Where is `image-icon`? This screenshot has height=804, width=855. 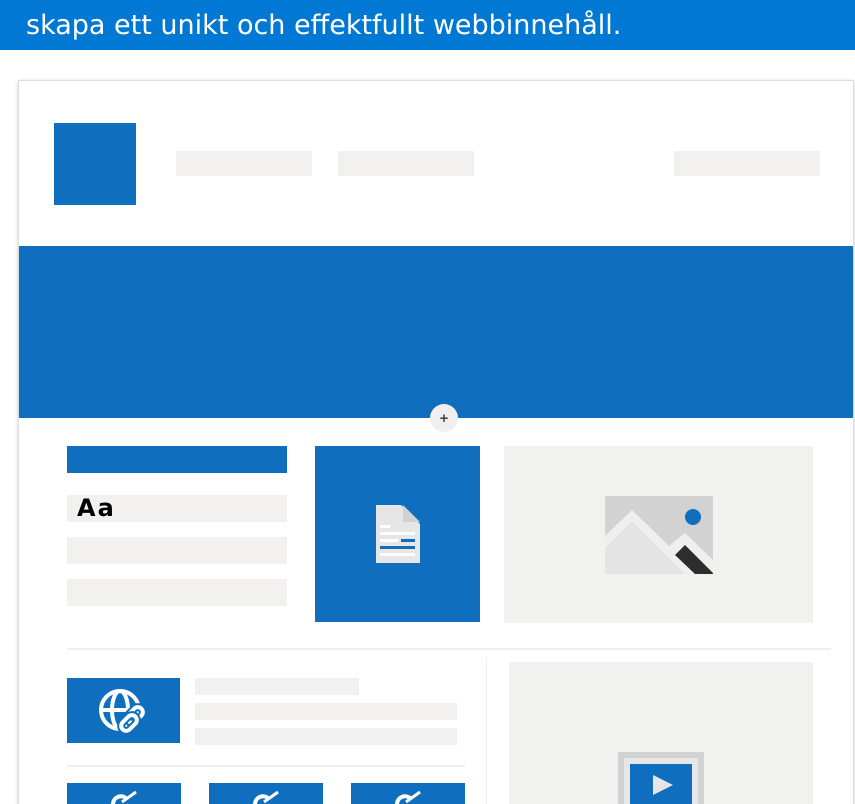 image-icon is located at coordinates (658, 535).